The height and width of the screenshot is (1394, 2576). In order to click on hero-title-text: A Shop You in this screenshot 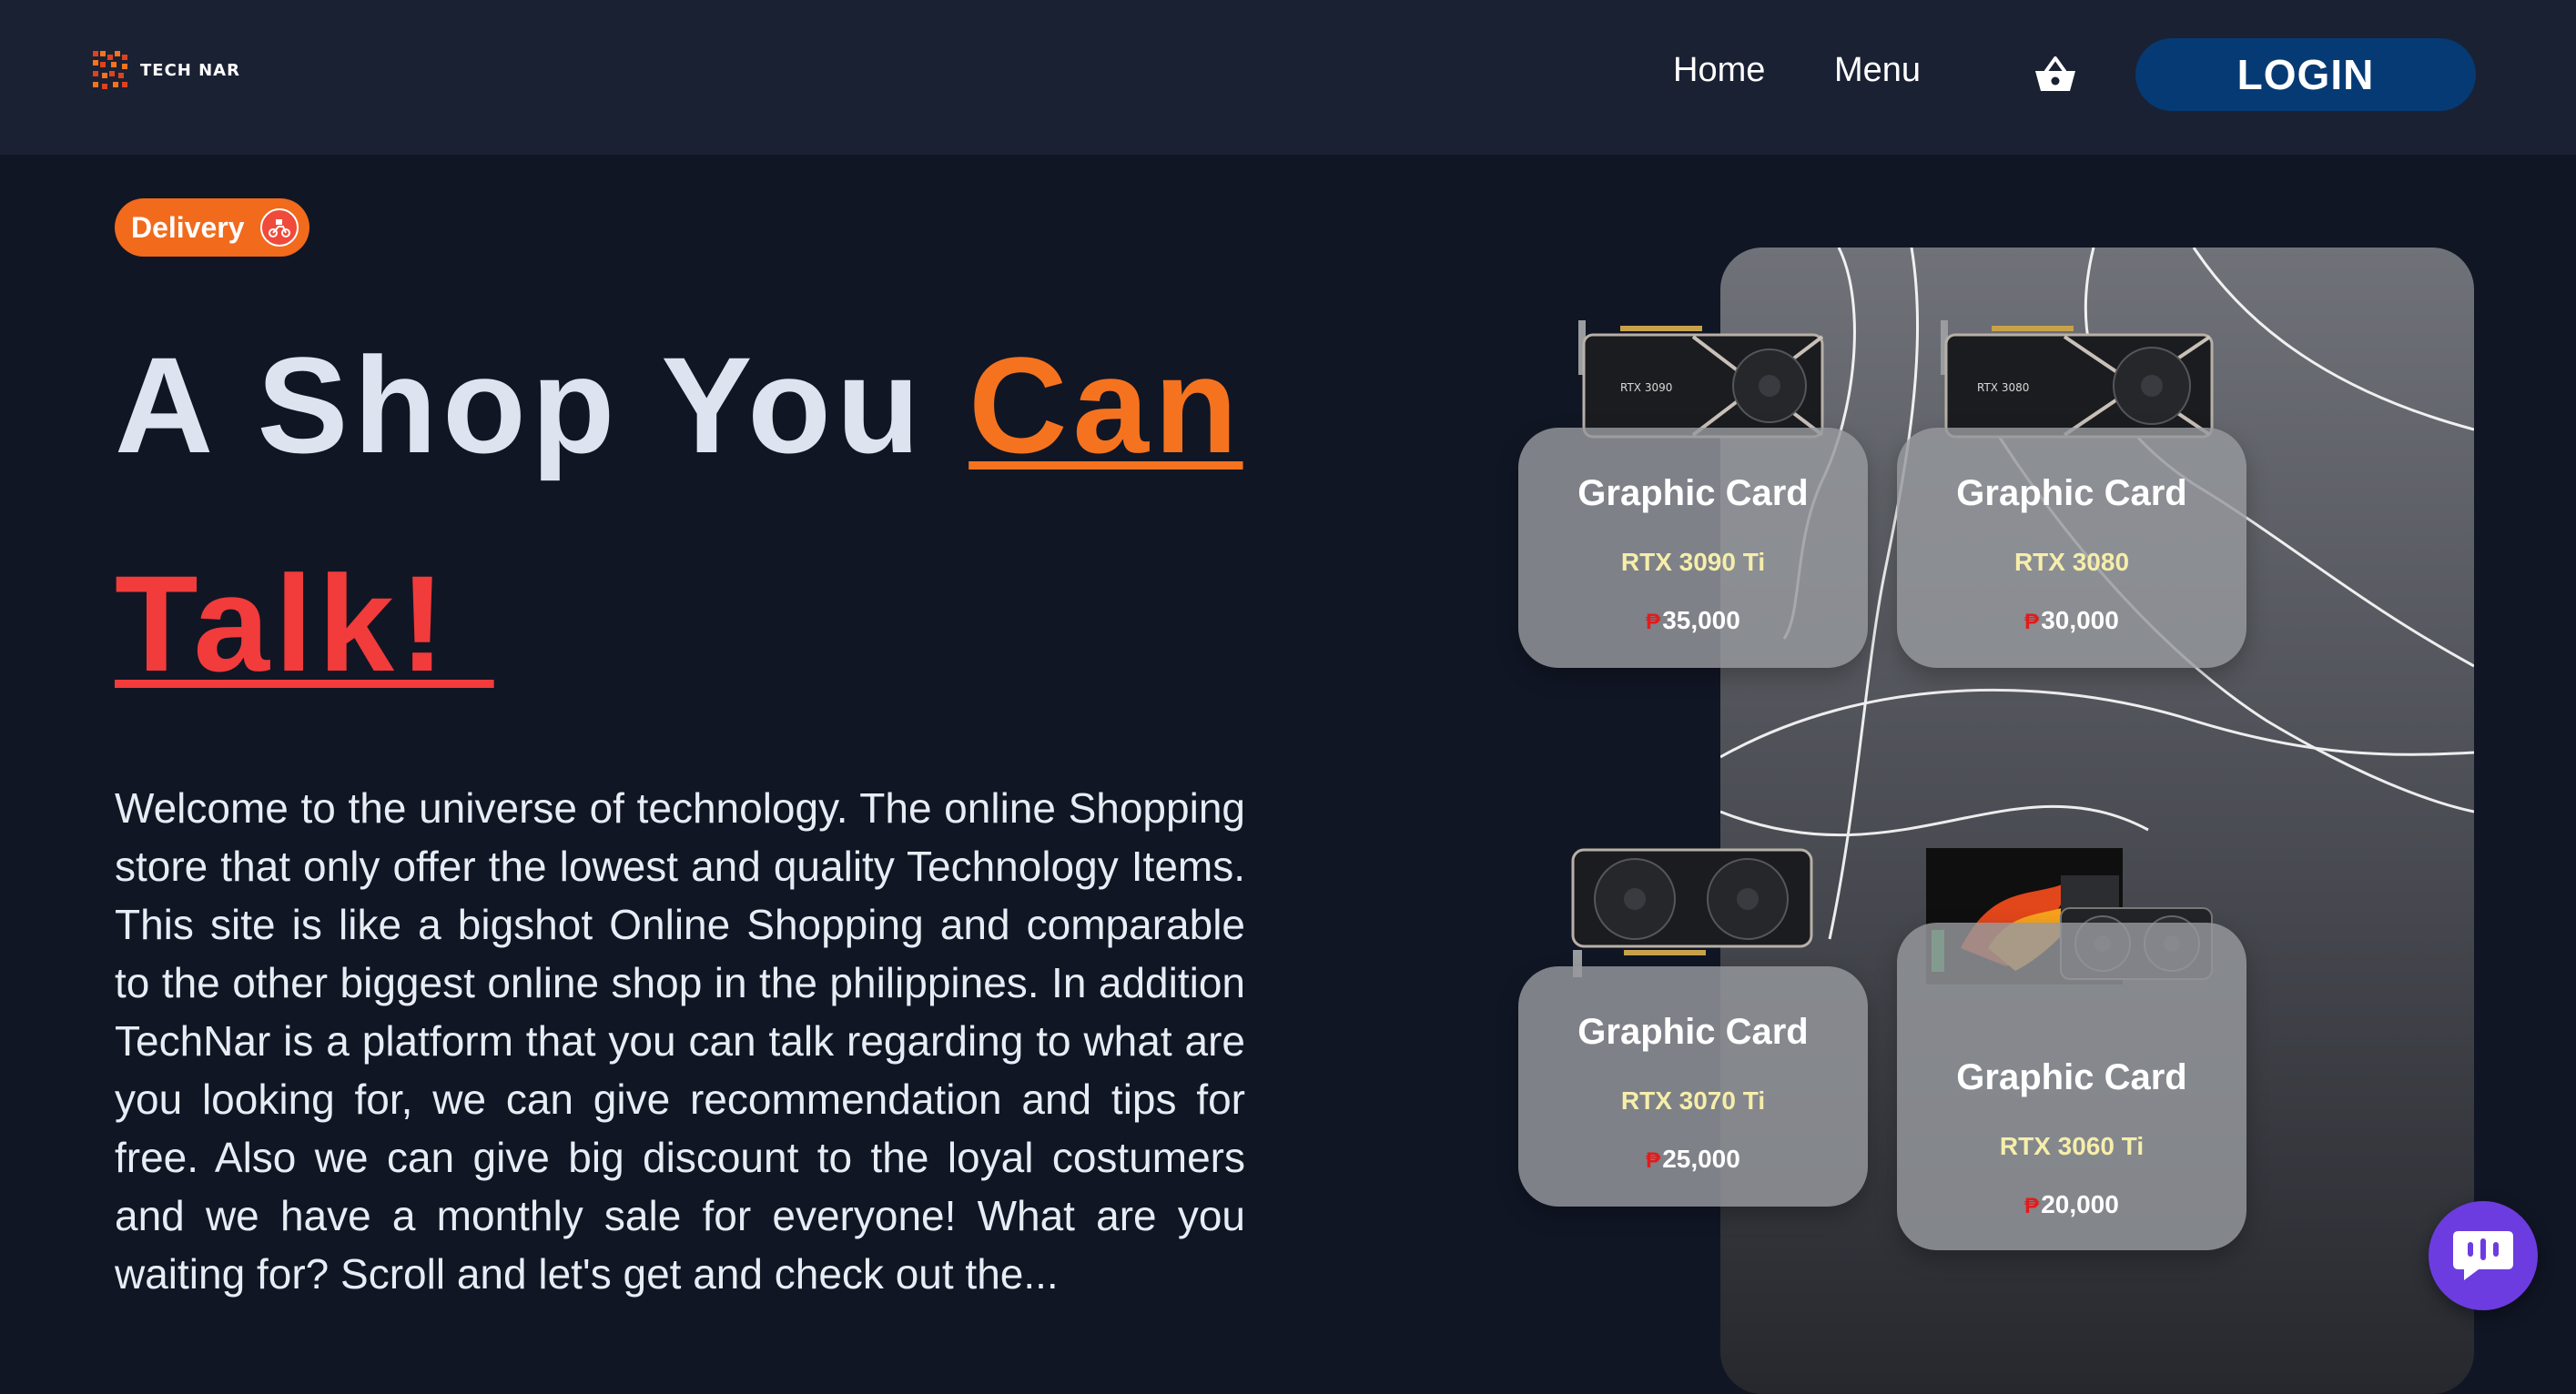, I will do `click(542, 404)`.